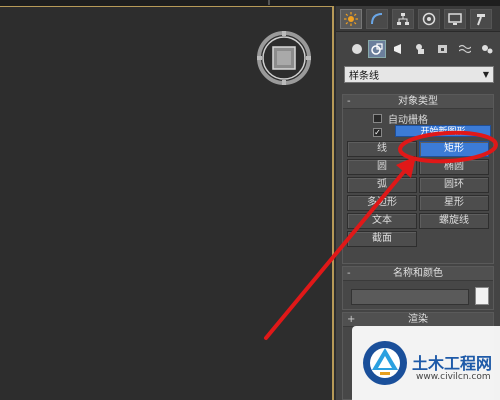 The image size is (500, 400). I want to click on tab-modify, so click(377, 19).